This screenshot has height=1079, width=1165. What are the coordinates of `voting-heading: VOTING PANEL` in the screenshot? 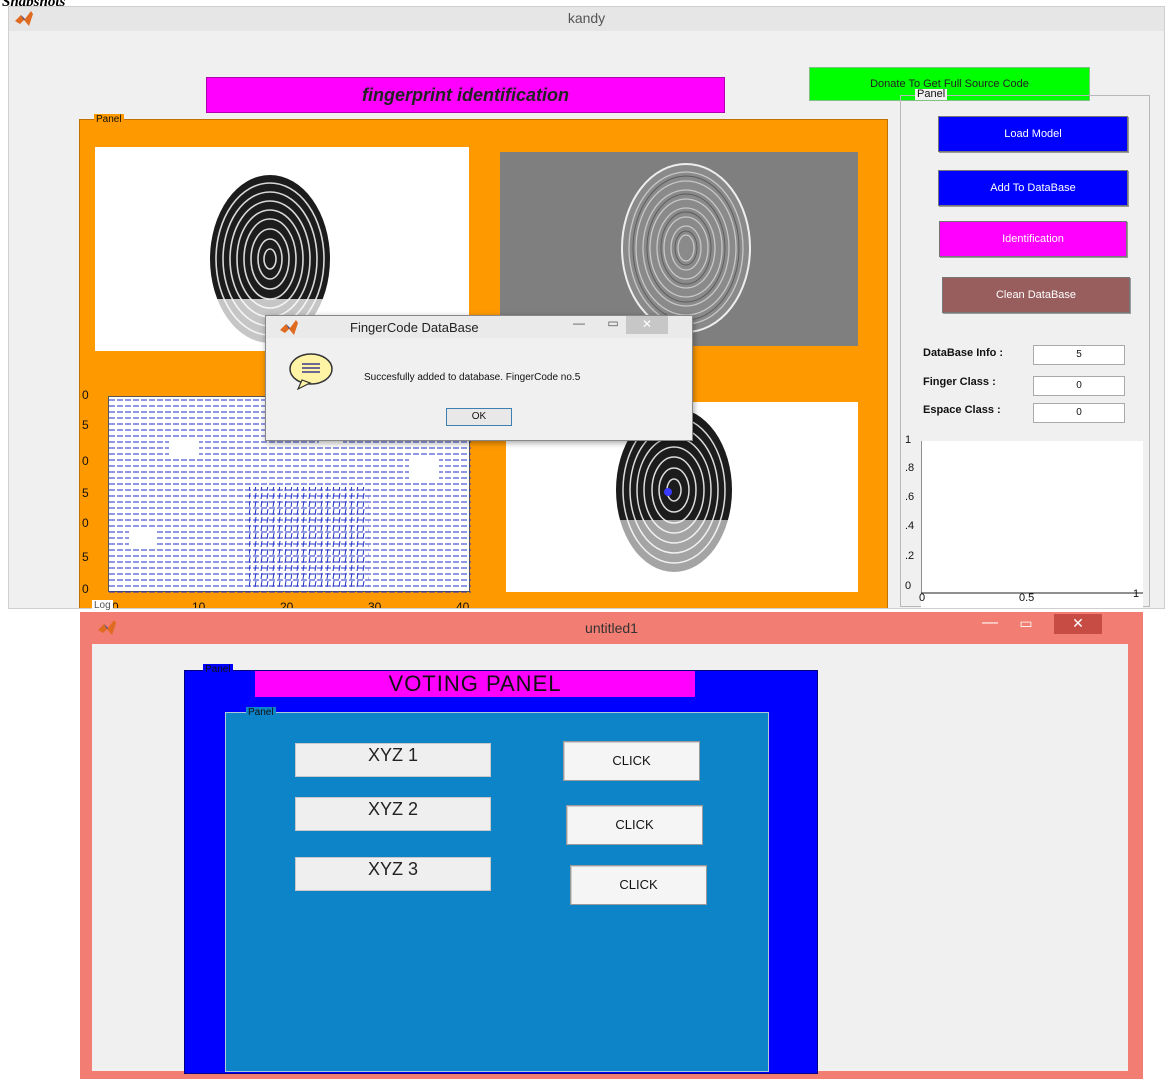 It's located at (475, 684).